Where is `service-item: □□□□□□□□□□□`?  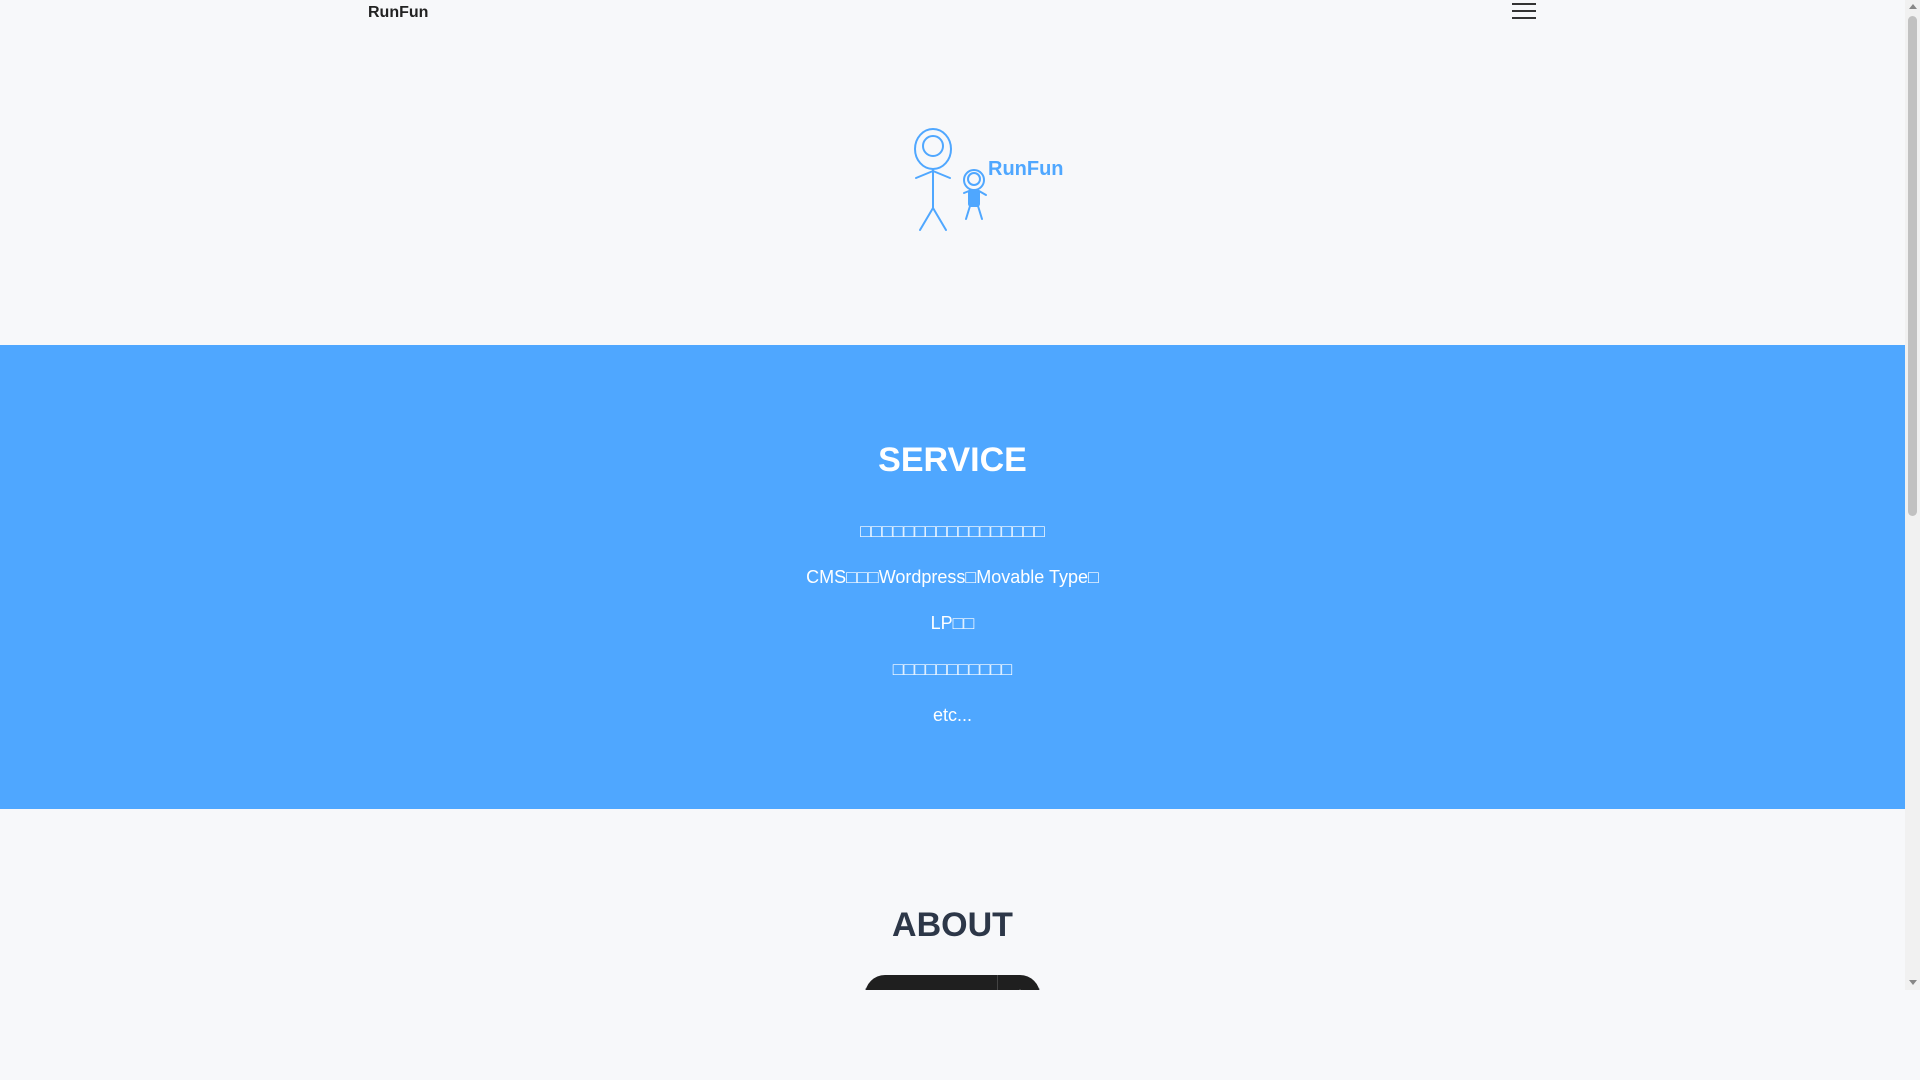 service-item: □□□□□□□□□□□ is located at coordinates (952, 669).